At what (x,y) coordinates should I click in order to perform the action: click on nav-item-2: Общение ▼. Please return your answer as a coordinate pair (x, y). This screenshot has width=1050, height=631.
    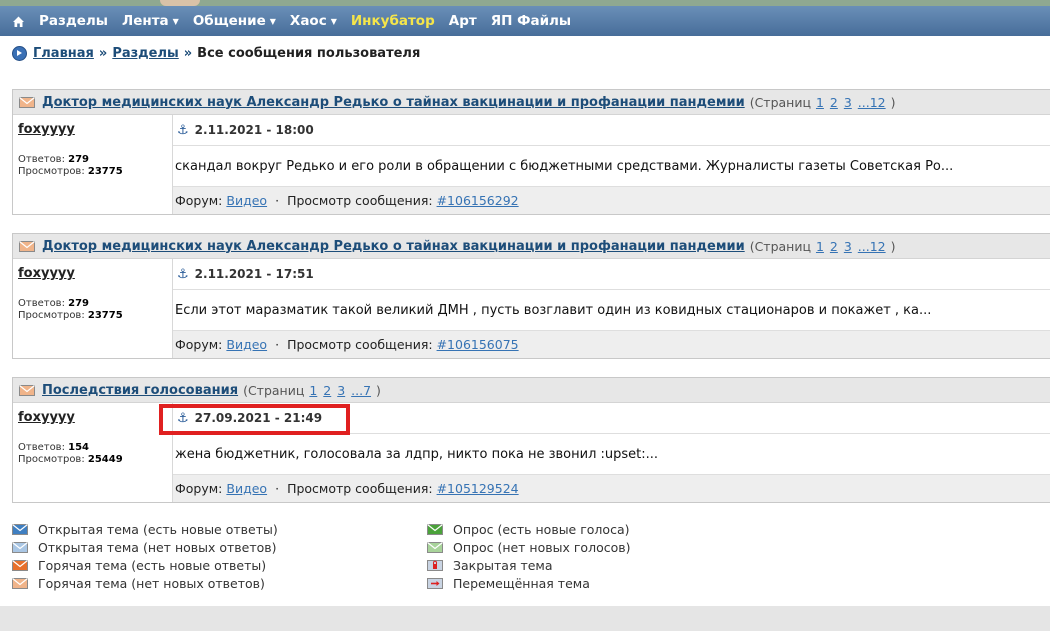
    Looking at the image, I should click on (234, 21).